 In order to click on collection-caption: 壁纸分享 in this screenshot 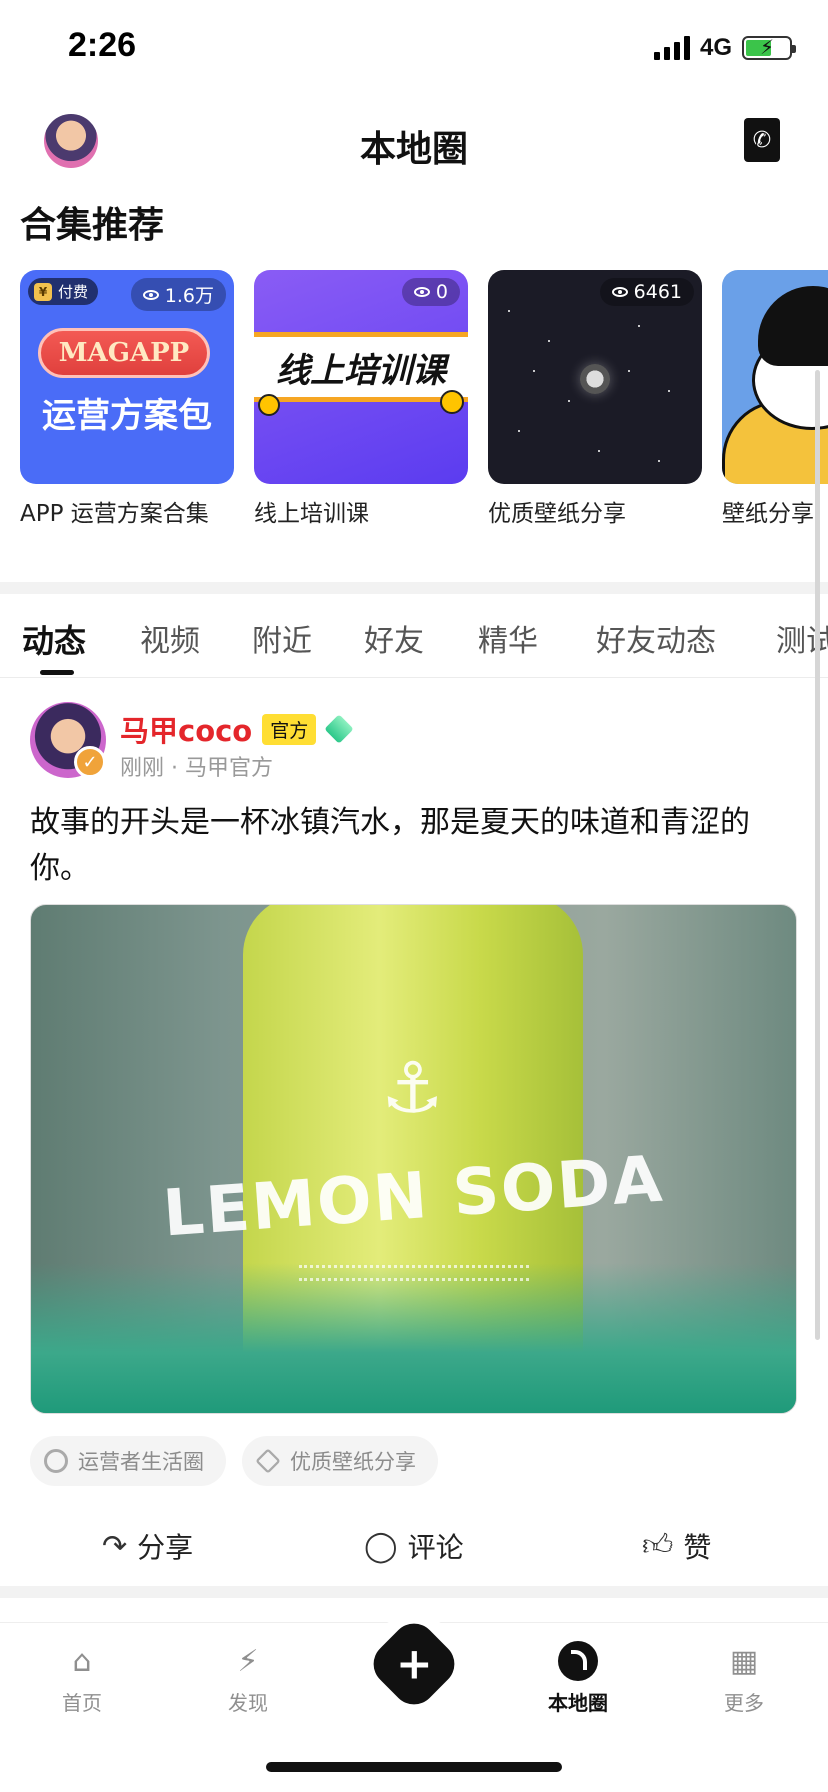, I will do `click(768, 514)`.